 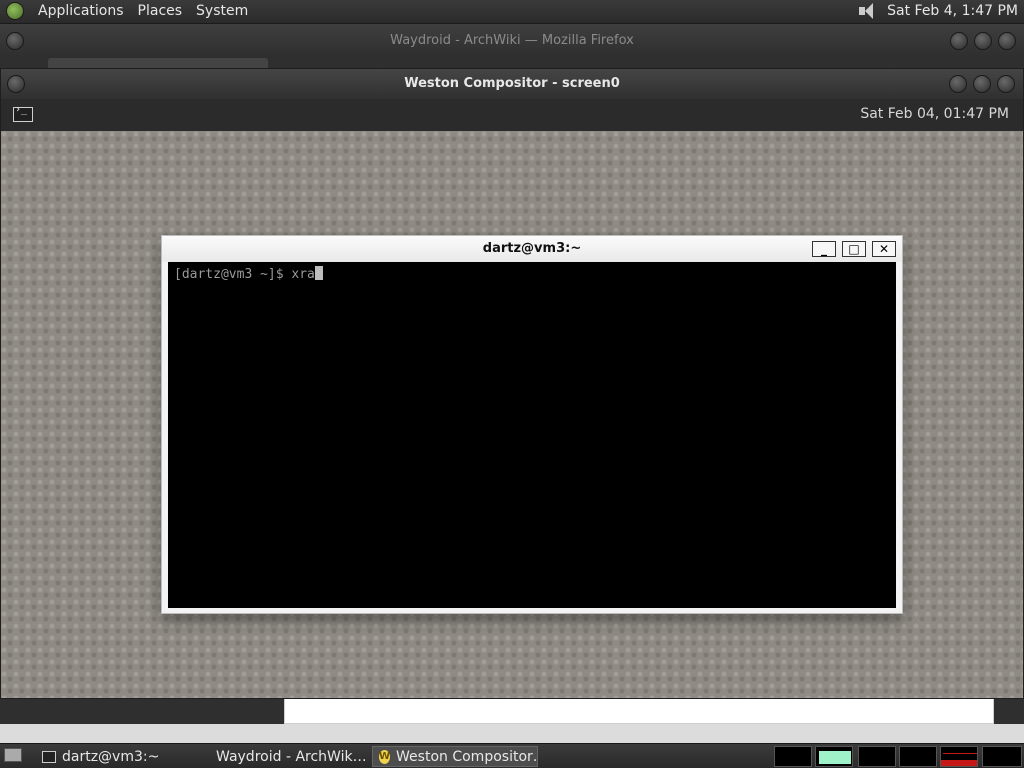 I want to click on weston-maximize-button, so click(x=982, y=84).